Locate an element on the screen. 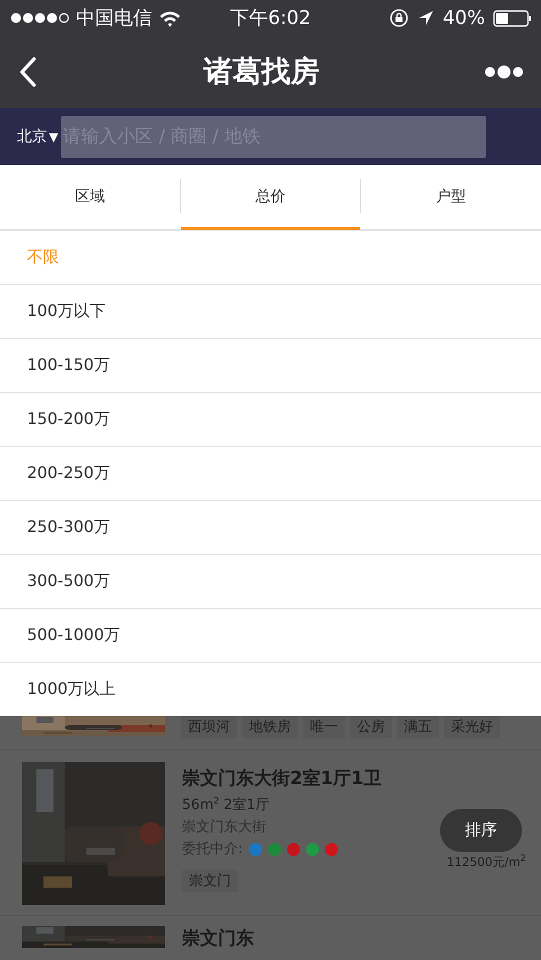  listing-tag: 采光好 is located at coordinates (472, 727).